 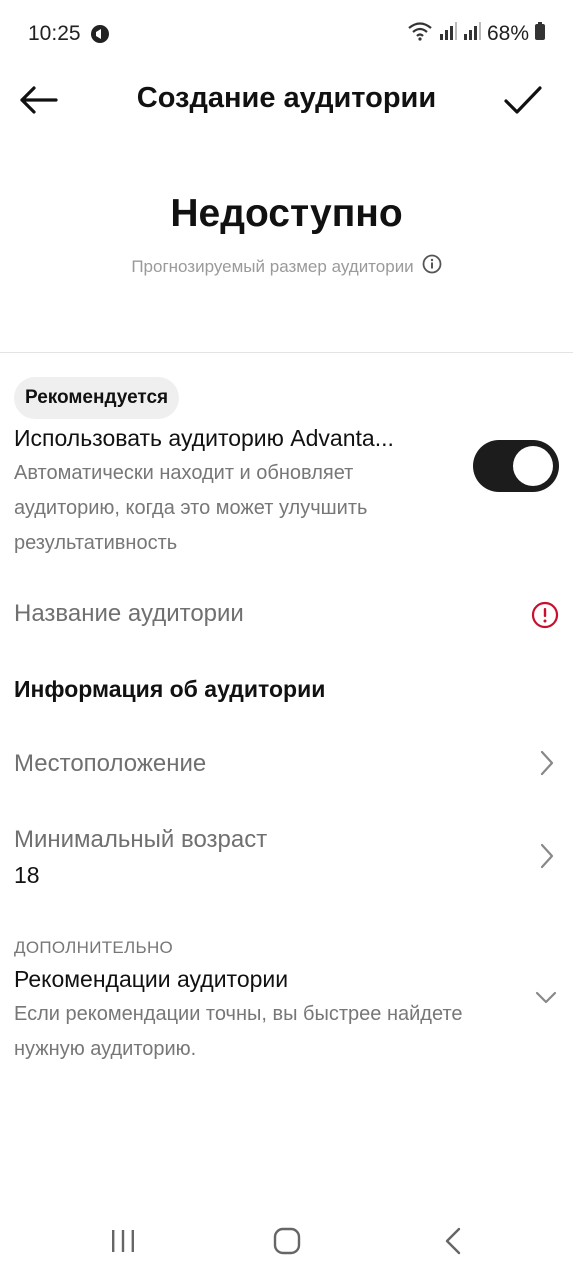 I want to click on recent-apps-button, so click(x=123, y=1241).